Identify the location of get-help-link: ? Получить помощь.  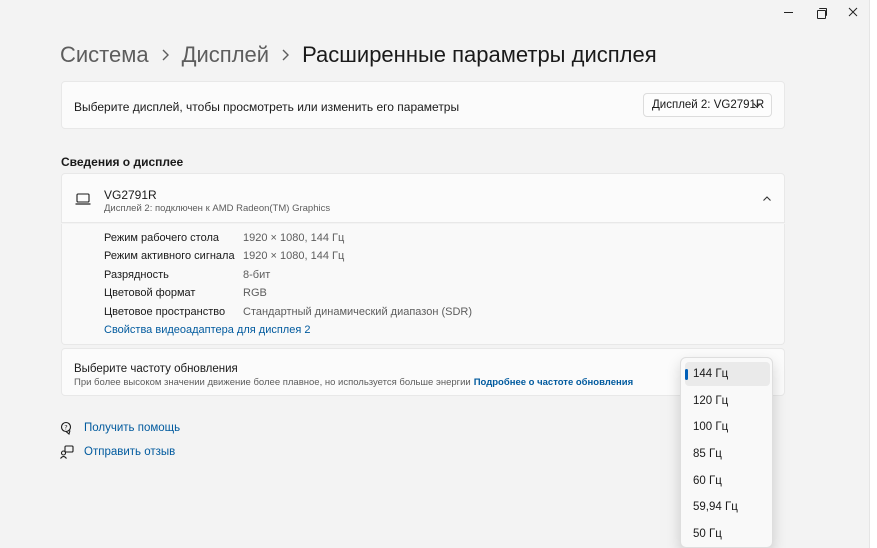
(120, 428).